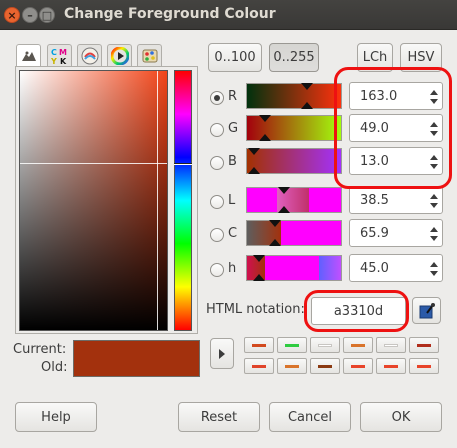 The height and width of the screenshot is (448, 457). What do you see at coordinates (54, 52) in the screenshot?
I see `svg-text: C` at bounding box center [54, 52].